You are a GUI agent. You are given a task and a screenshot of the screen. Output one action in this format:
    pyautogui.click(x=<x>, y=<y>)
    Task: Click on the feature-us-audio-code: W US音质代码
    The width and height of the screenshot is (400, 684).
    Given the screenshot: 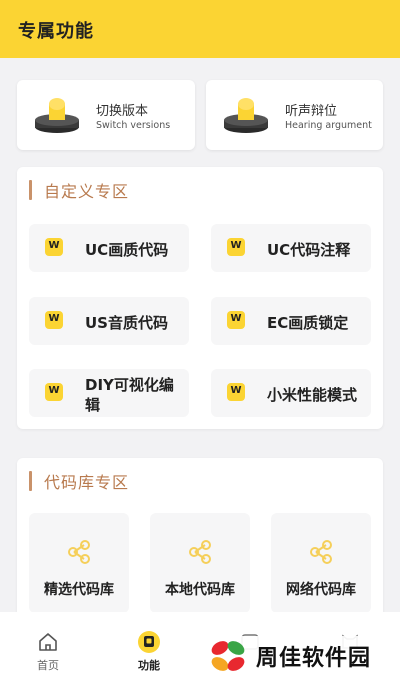 What is the action you would take?
    pyautogui.click(x=109, y=321)
    